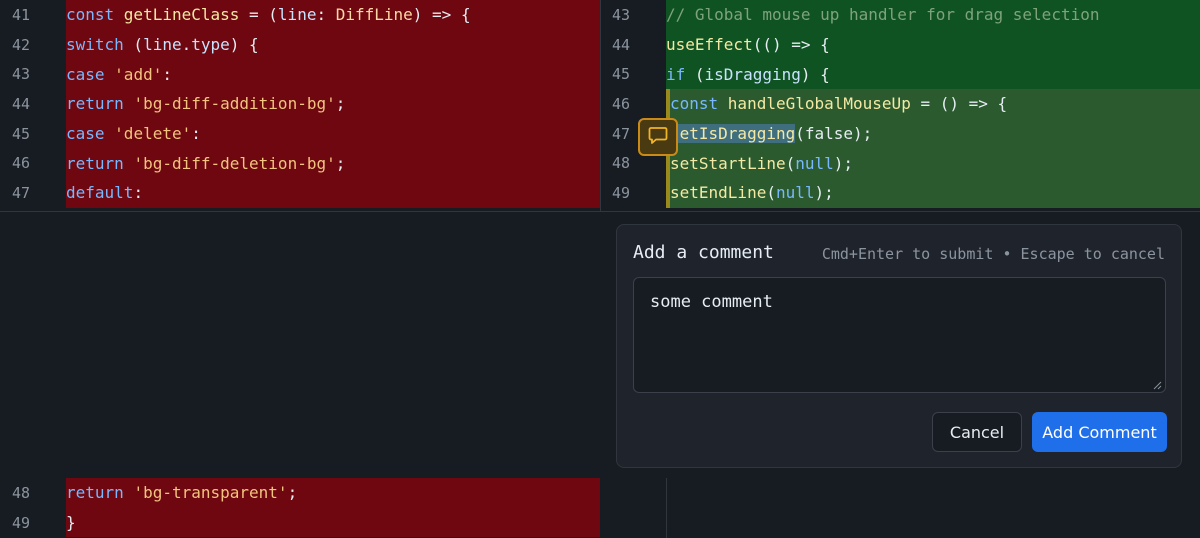  Describe the element at coordinates (374, 15) in the screenshot. I see `code-token: DiffLine` at that location.